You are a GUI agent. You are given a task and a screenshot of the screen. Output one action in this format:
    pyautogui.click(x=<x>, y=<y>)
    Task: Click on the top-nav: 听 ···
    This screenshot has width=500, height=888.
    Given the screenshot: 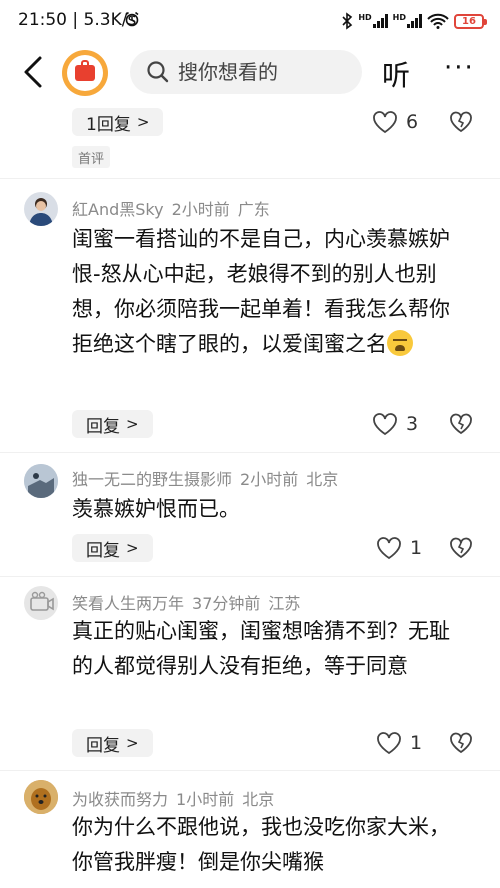 What is the action you would take?
    pyautogui.click(x=250, y=73)
    